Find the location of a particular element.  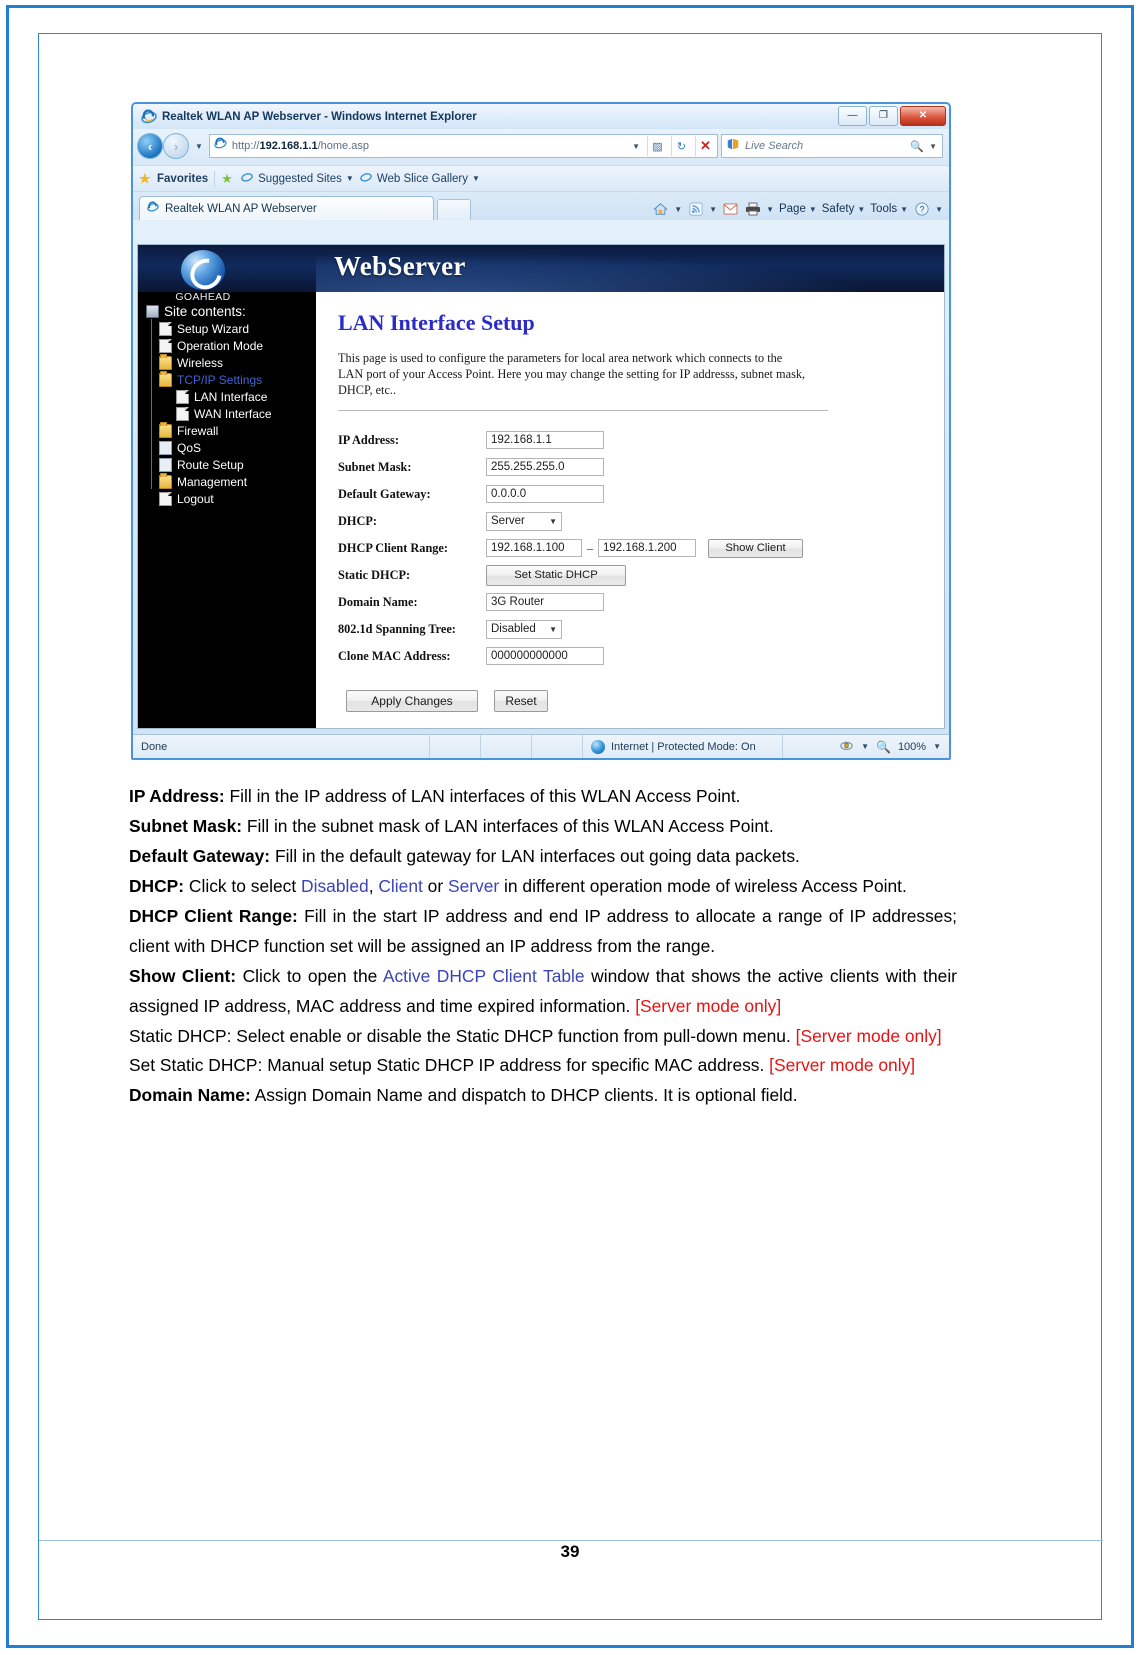

privacy-chevron-down-icon: ▼ is located at coordinates (865, 746).